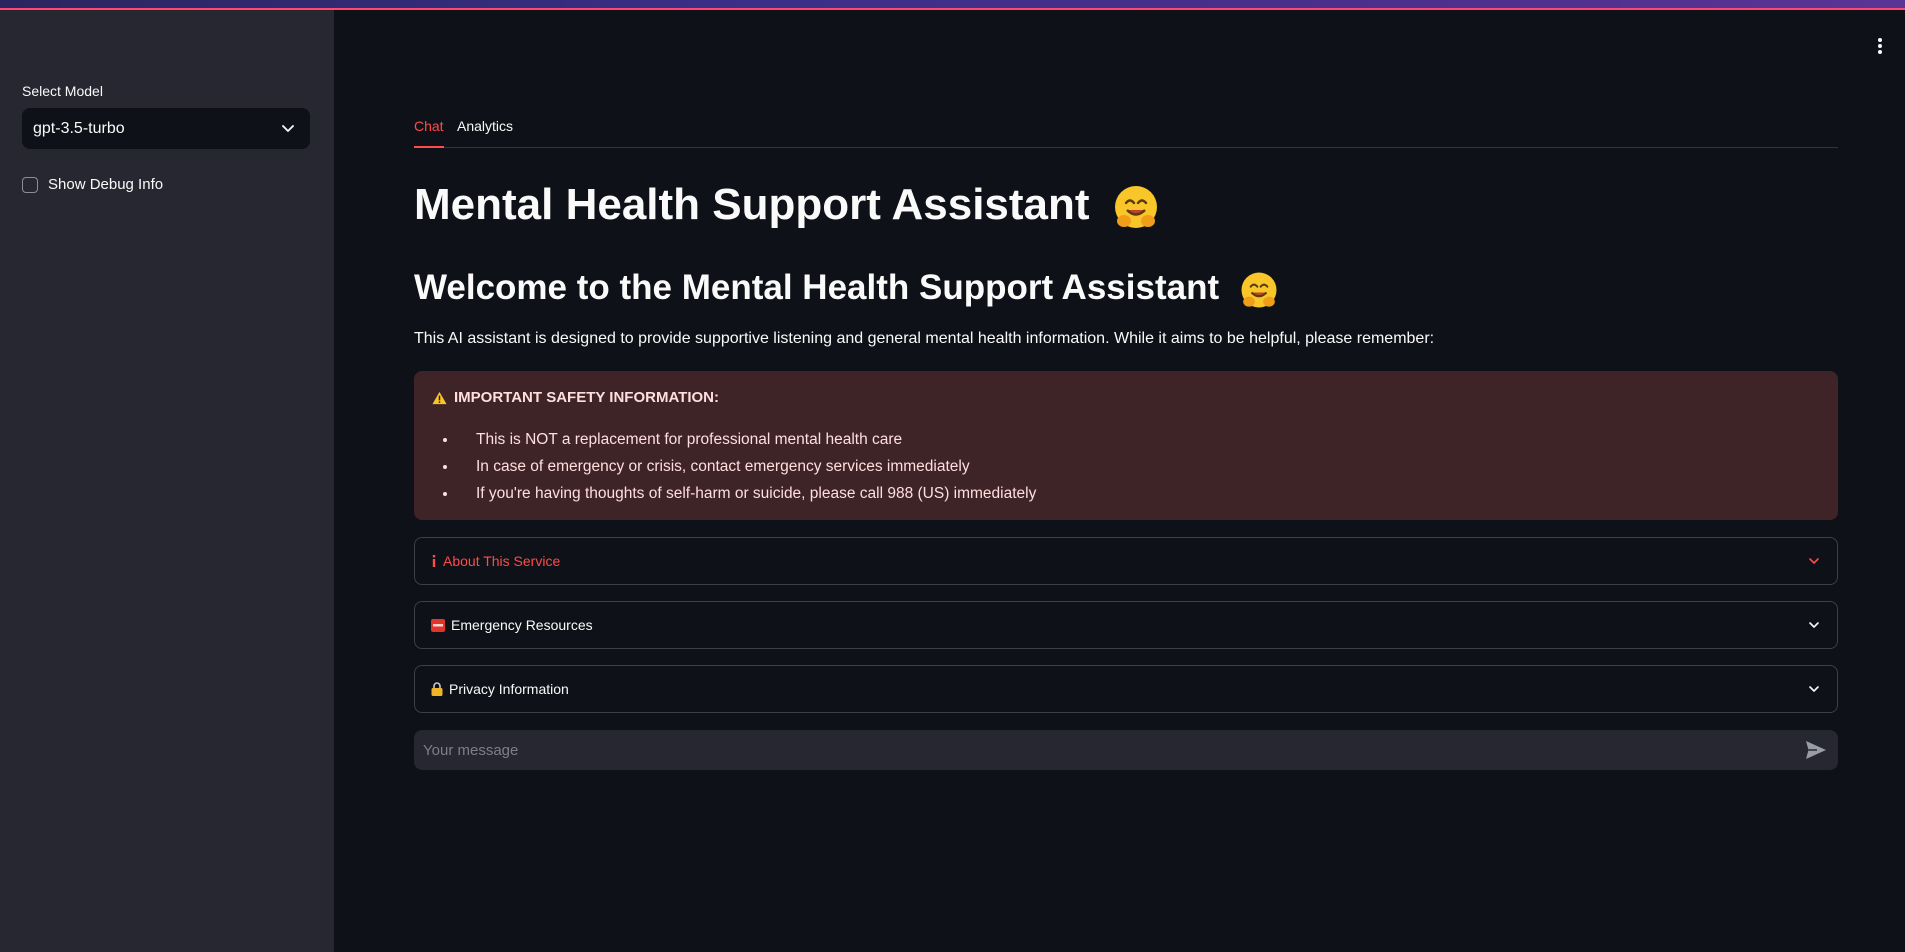 Image resolution: width=1905 pixels, height=952 pixels. Describe the element at coordinates (166, 128) in the screenshot. I see `model-select: gpt-3.5-turbo` at that location.